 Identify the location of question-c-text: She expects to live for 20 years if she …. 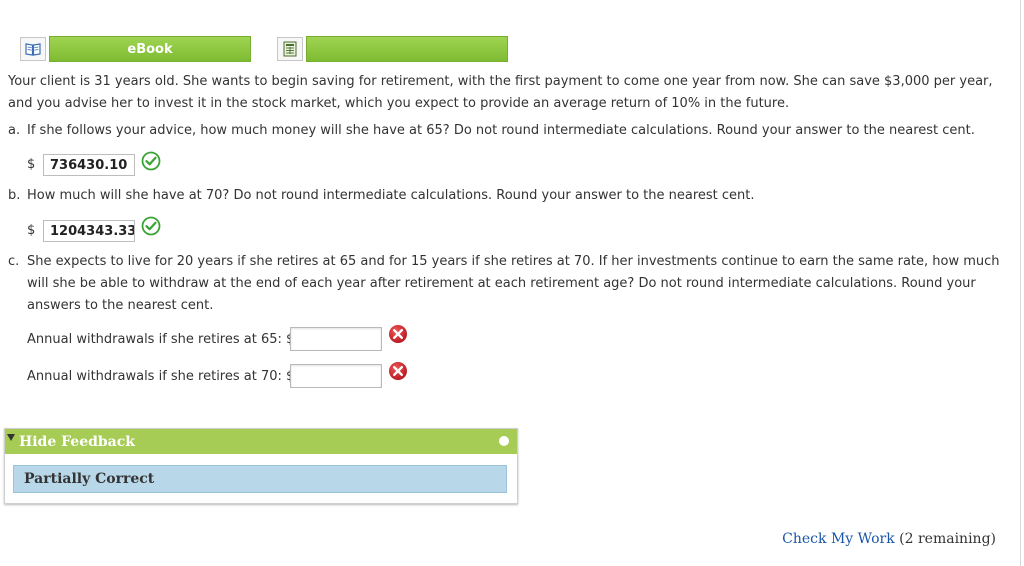
(513, 283).